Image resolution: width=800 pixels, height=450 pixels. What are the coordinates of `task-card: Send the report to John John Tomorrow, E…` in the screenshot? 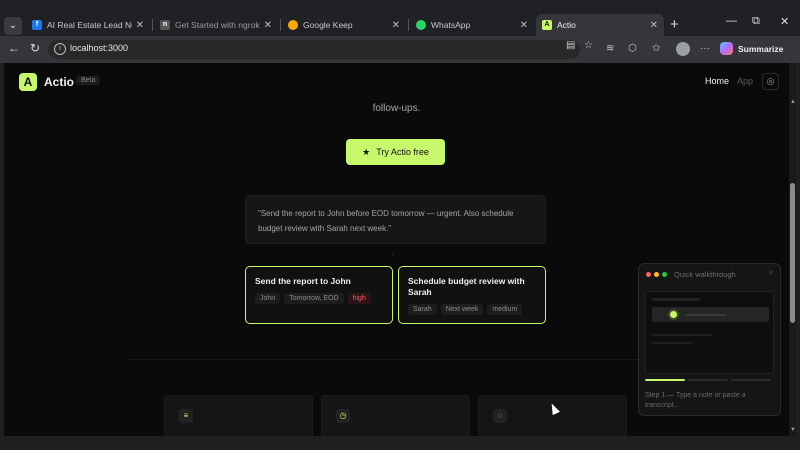 It's located at (319, 295).